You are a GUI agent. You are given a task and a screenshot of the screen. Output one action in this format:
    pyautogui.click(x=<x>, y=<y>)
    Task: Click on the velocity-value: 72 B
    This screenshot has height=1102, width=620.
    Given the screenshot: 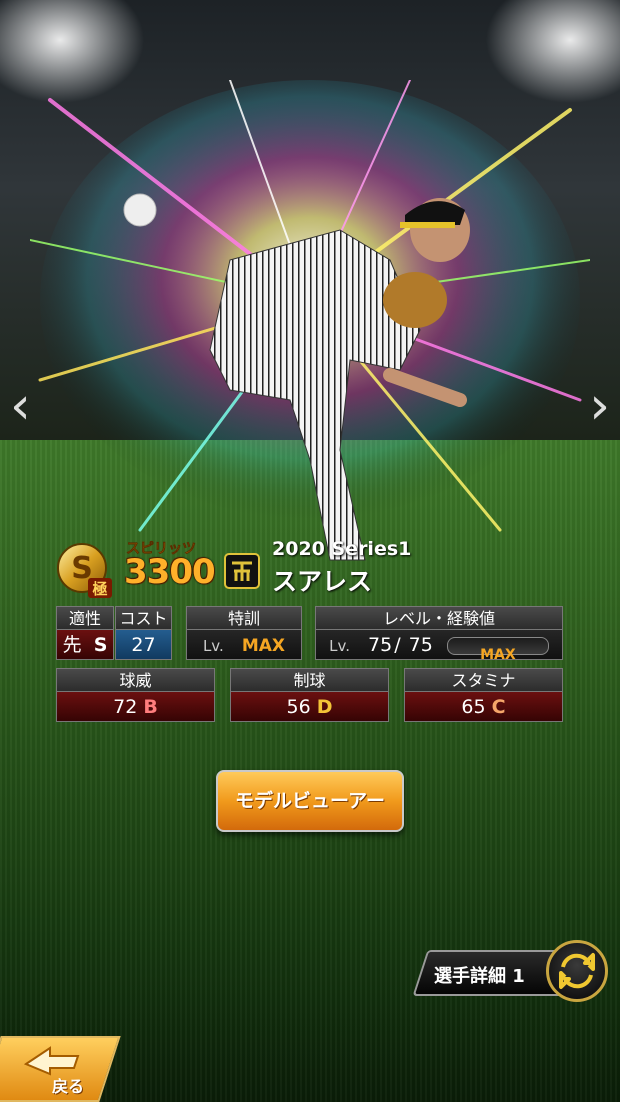 What is the action you would take?
    pyautogui.click(x=135, y=707)
    